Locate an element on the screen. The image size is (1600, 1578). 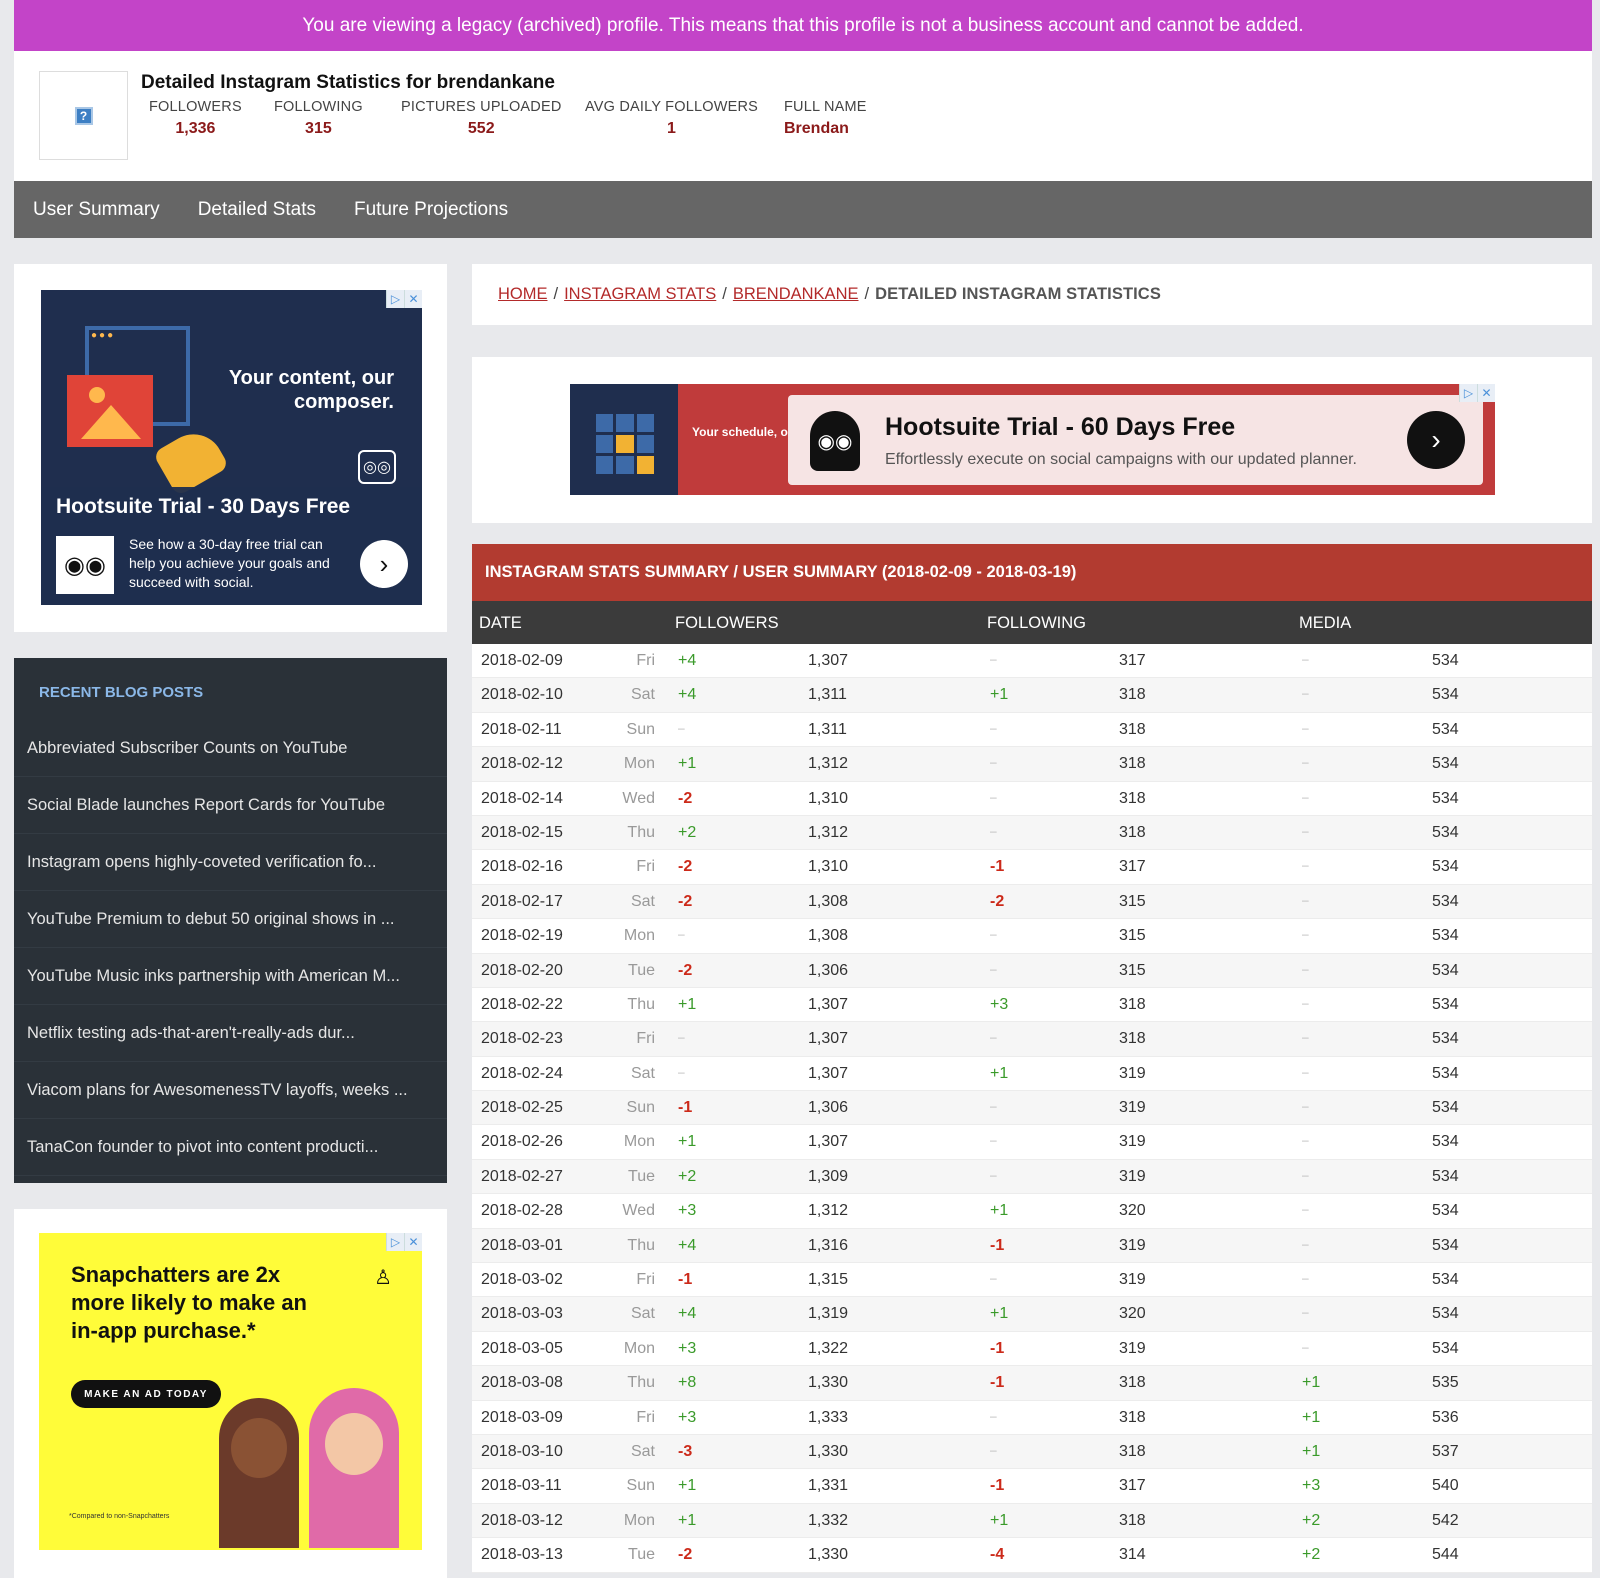
column-header-followers: FOLLOWERS is located at coordinates (727, 623).